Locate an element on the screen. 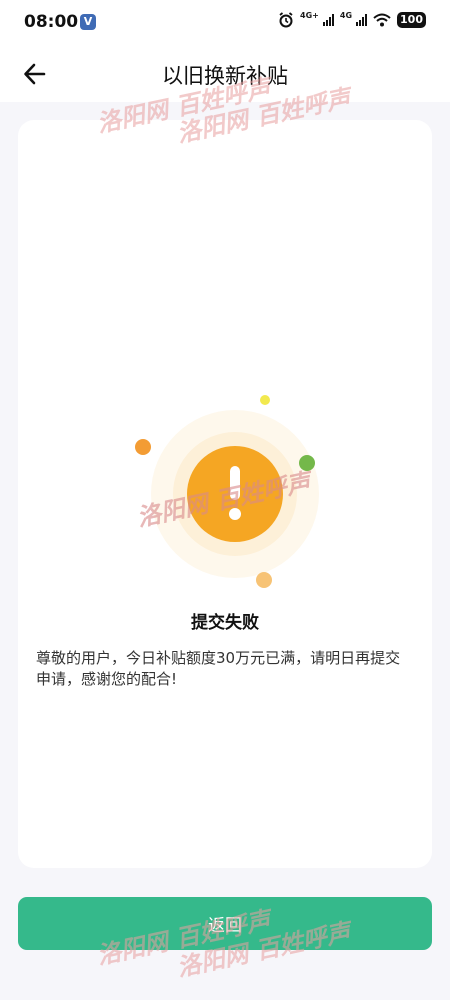 The image size is (450, 1000). page-title: 以旧换新补贴 is located at coordinates (225, 76).